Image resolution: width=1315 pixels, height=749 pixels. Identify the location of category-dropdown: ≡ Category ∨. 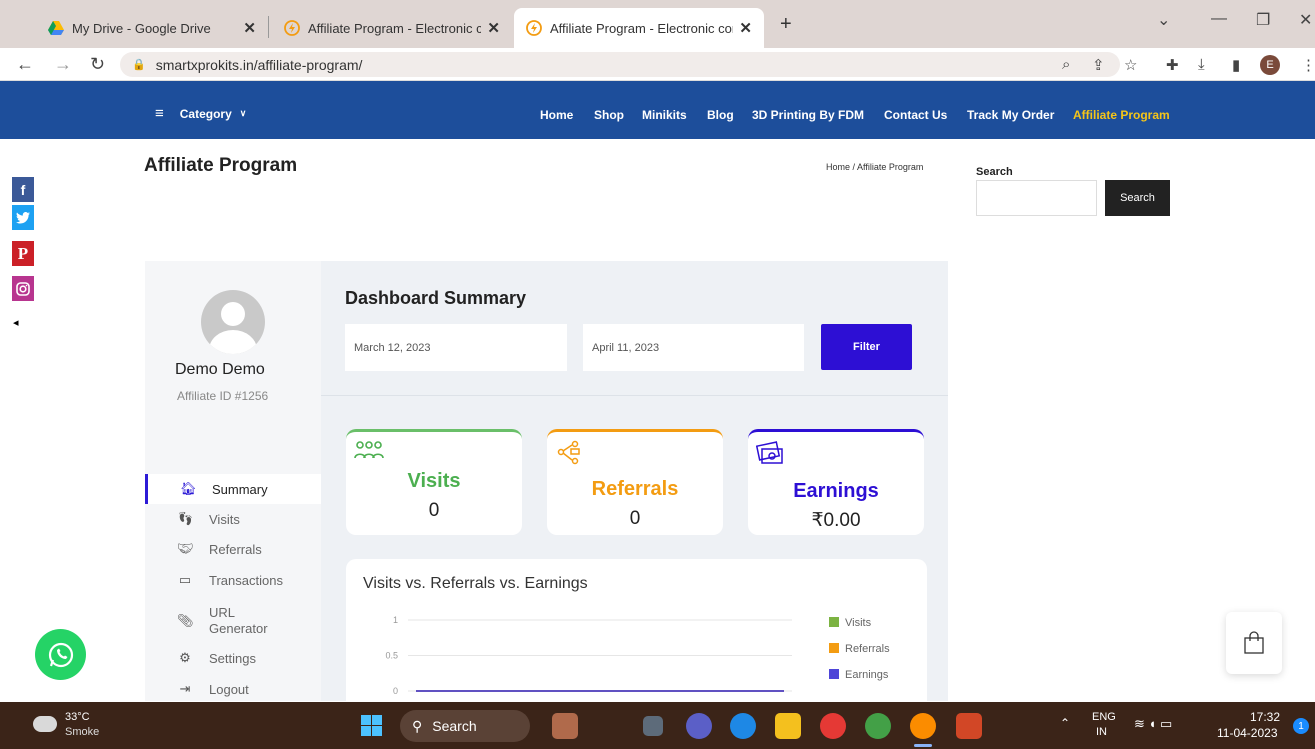
(200, 113).